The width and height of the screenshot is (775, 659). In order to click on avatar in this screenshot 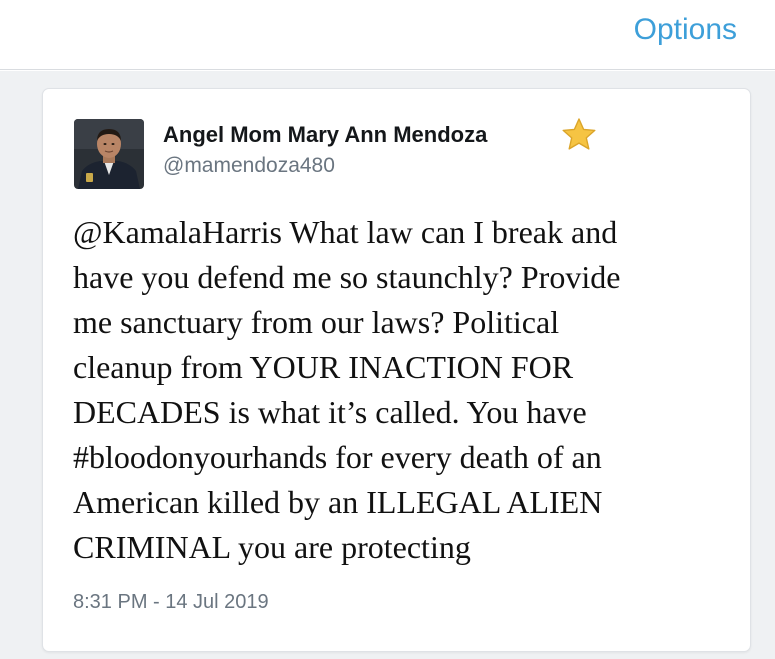, I will do `click(109, 154)`.